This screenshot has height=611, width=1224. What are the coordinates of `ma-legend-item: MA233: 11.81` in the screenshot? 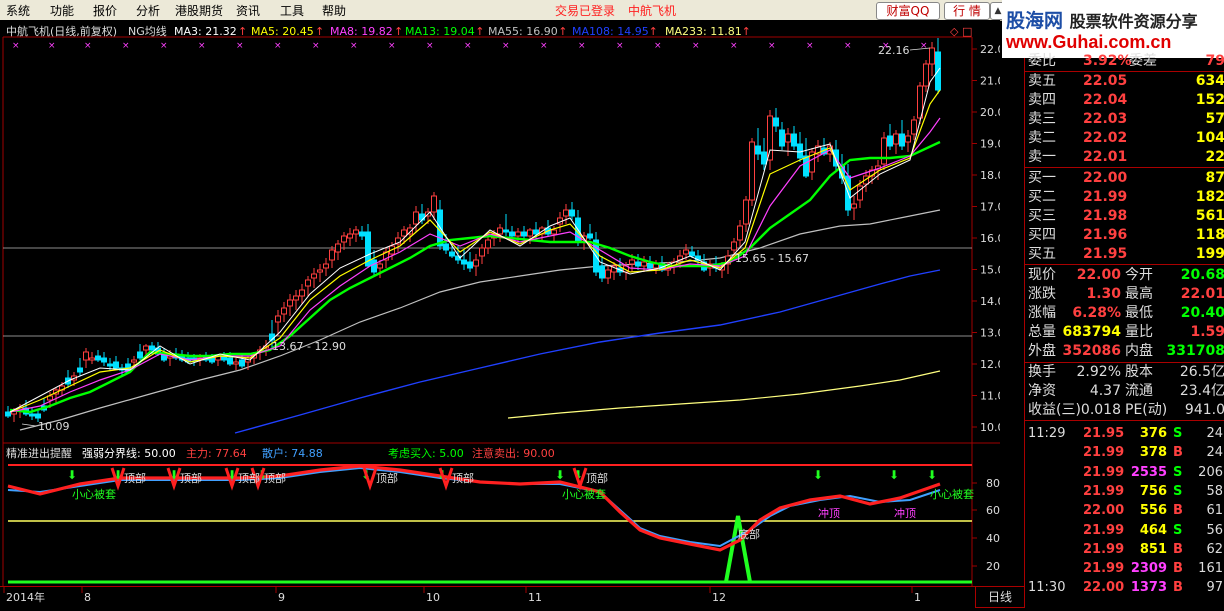 It's located at (703, 31).